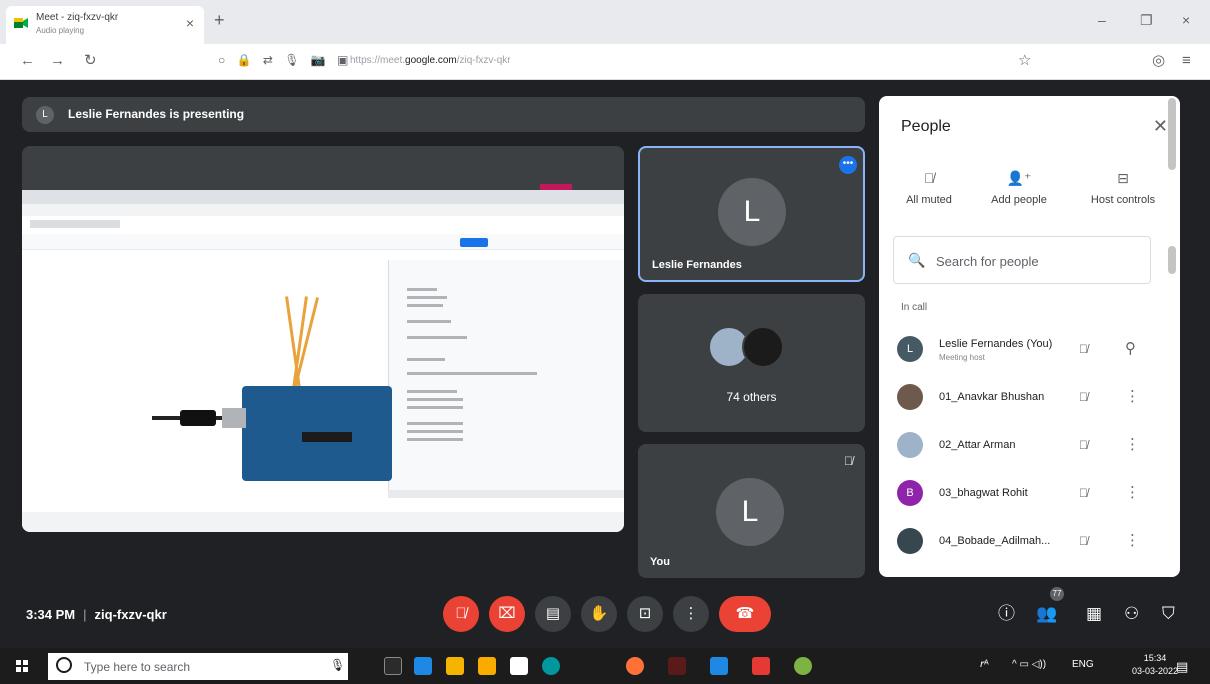  Describe the element at coordinates (1102, 20) in the screenshot. I see `minimize-button: –` at that location.